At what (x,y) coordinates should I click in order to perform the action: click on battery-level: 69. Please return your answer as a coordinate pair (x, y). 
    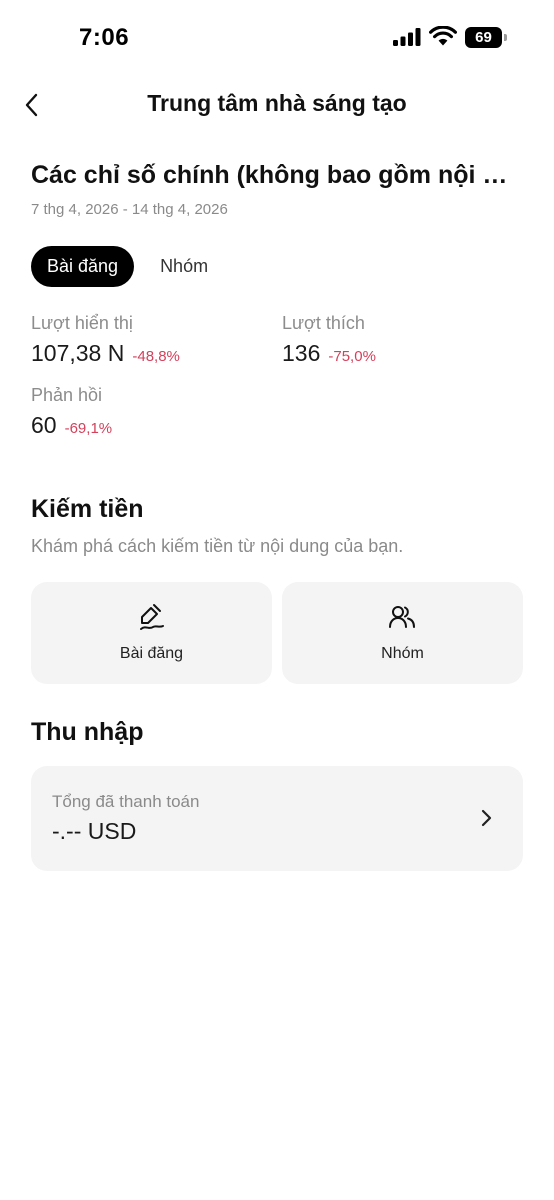
    Looking at the image, I should click on (483, 37).